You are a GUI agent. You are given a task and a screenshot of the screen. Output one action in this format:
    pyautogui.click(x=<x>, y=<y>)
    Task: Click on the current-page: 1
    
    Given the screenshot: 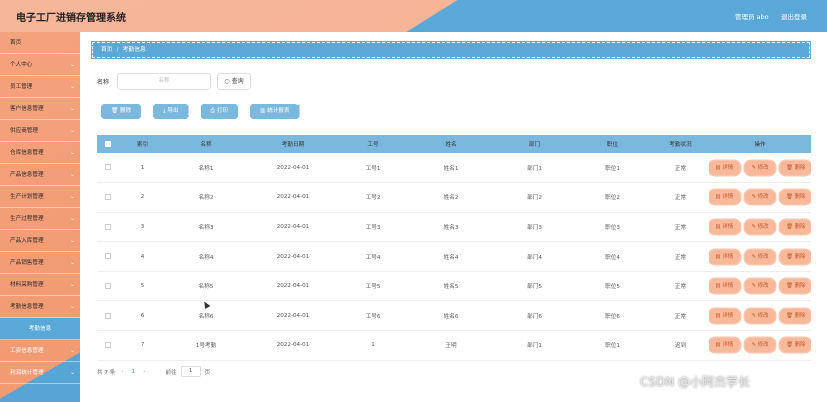 What is the action you would take?
    pyautogui.click(x=134, y=372)
    